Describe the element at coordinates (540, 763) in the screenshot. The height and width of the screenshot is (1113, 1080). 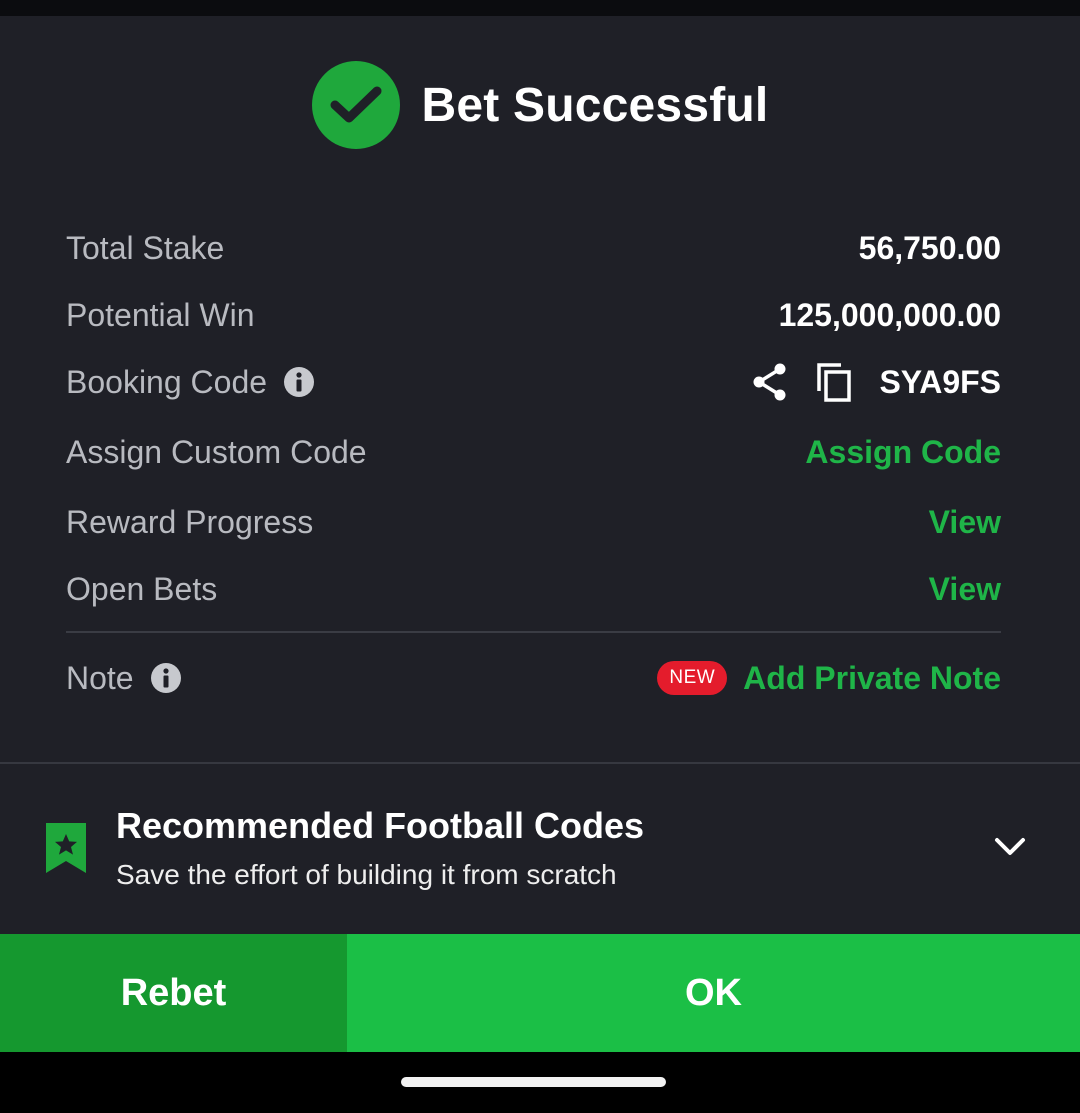
I see `section-divider` at that location.